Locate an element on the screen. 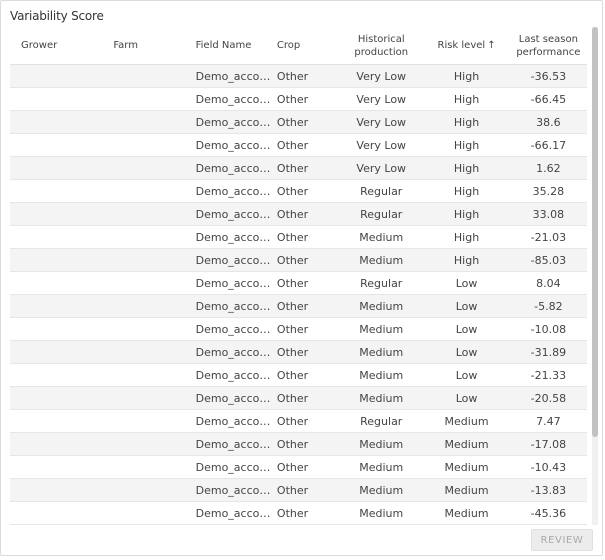  column-header-label: performance is located at coordinates (548, 52).